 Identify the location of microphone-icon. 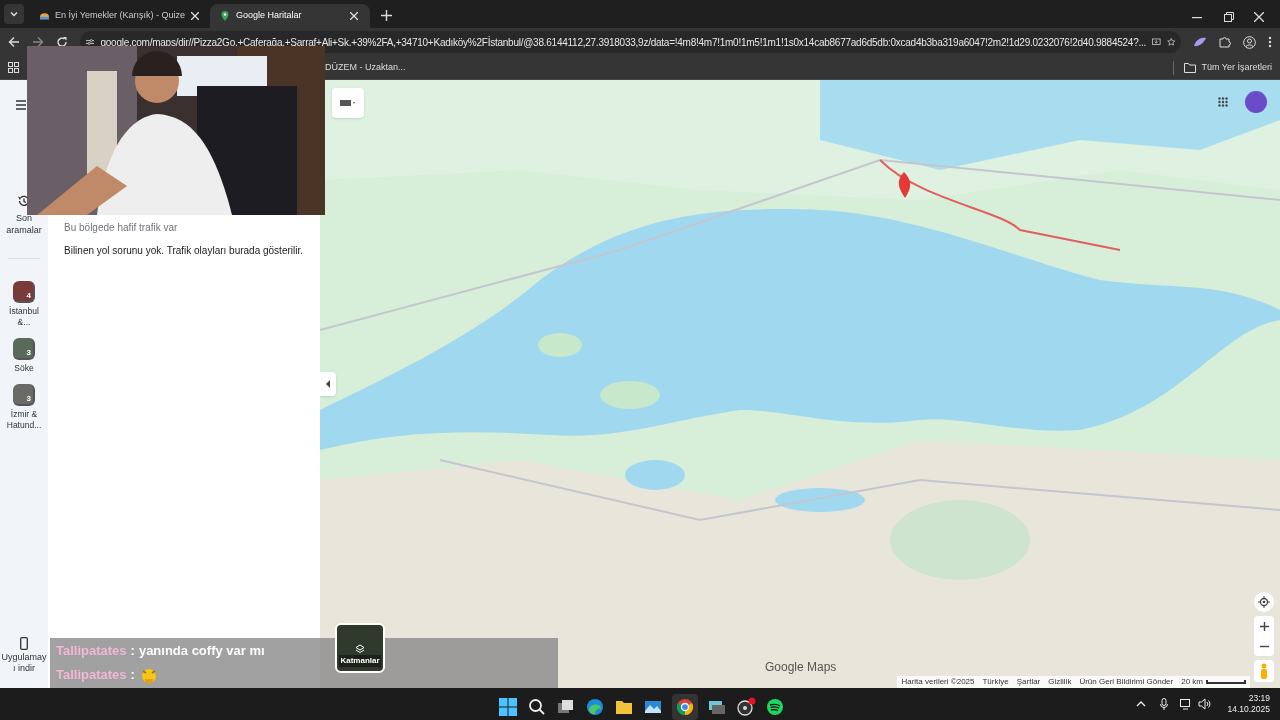
(1164, 704).